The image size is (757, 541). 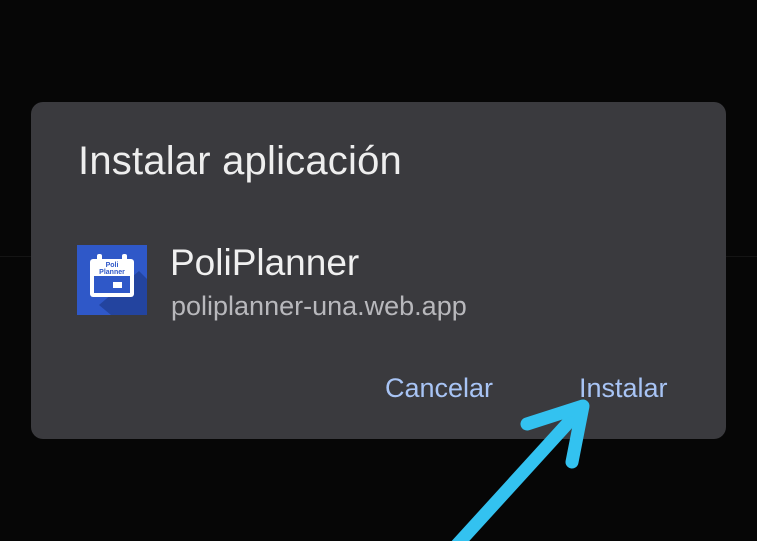 I want to click on svg-text: Poli, so click(x=112, y=265).